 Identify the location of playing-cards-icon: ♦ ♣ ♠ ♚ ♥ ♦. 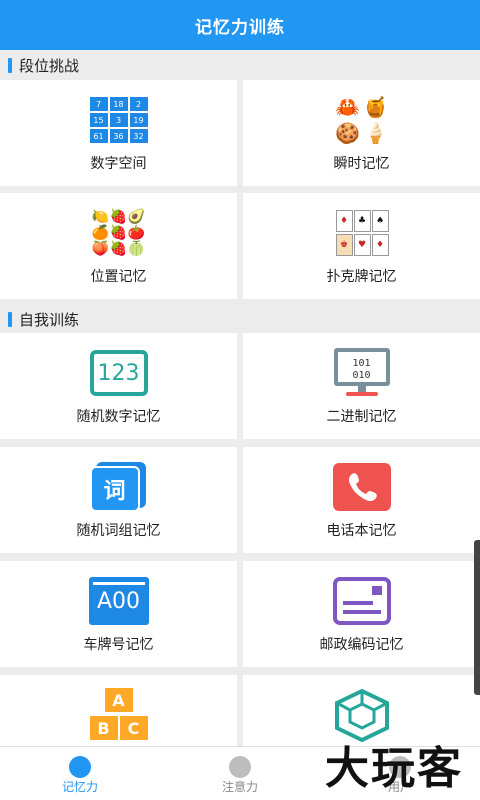
(362, 233).